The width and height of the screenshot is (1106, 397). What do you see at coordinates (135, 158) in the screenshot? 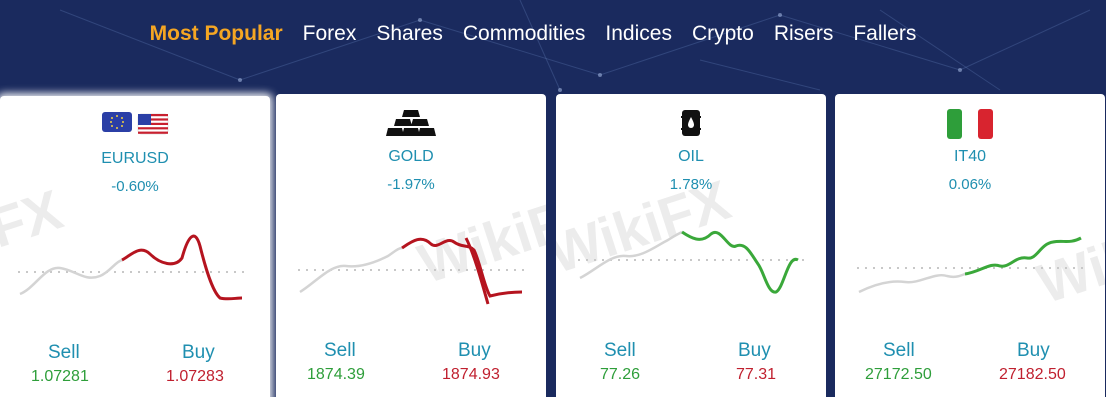
I see `instrument-name: EURUSD` at bounding box center [135, 158].